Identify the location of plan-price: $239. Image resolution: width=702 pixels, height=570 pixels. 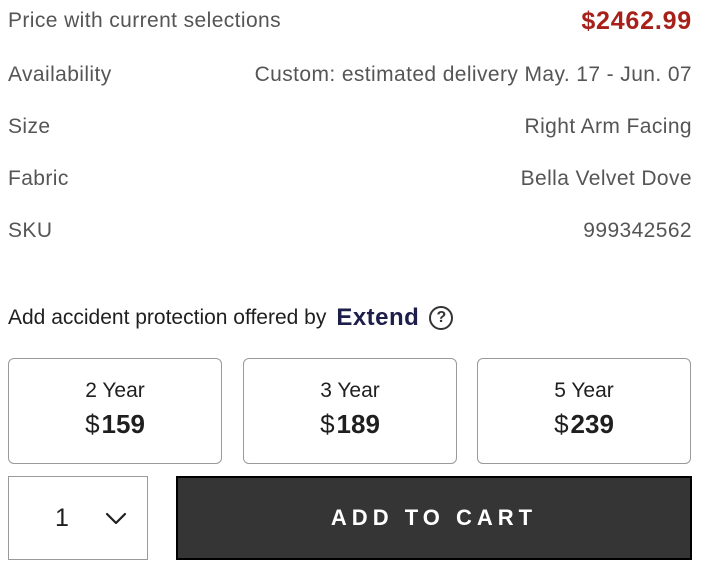
(584, 424).